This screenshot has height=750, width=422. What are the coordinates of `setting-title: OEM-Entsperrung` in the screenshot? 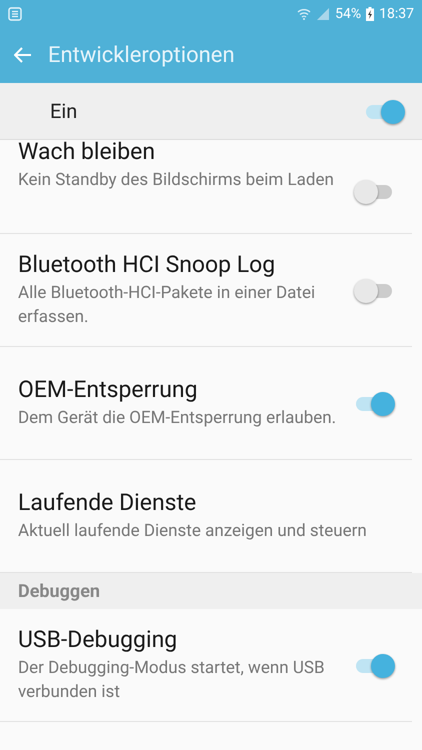 It's located at (179, 389).